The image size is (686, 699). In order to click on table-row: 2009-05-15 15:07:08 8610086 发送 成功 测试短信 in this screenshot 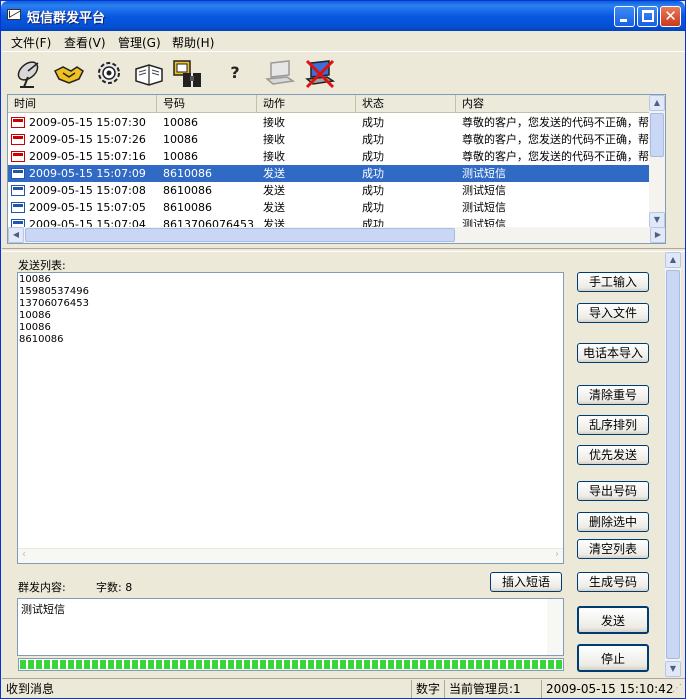, I will do `click(336, 190)`.